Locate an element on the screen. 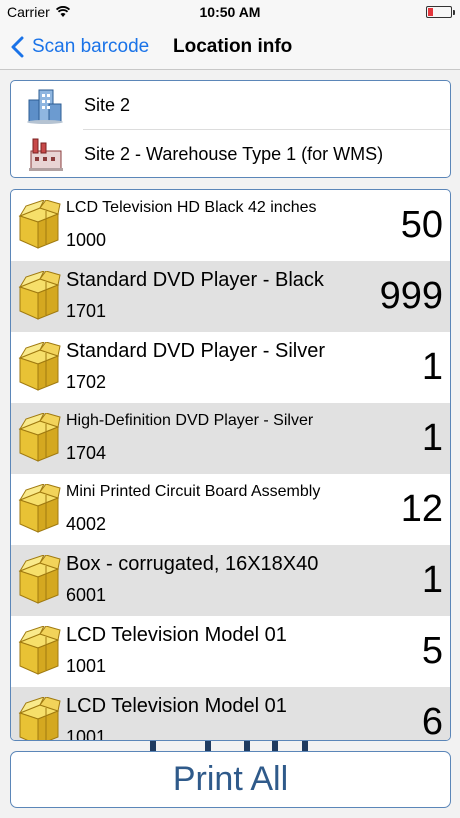 The image size is (460, 818). item-quantity: 5 is located at coordinates (432, 651).